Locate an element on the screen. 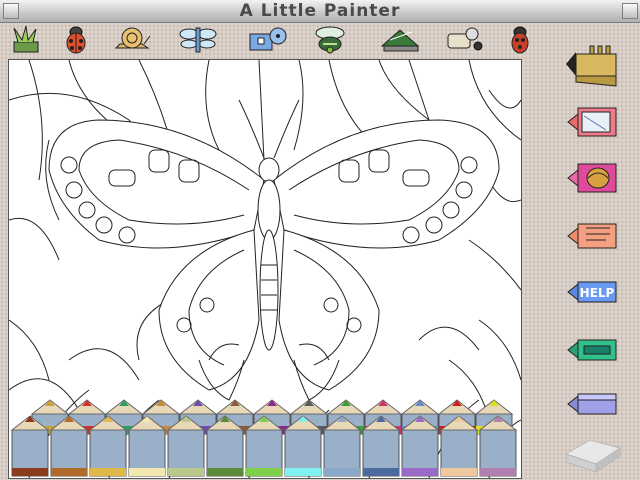 The width and height of the screenshot is (640, 480). ladybug-picture-icon is located at coordinates (76, 39).